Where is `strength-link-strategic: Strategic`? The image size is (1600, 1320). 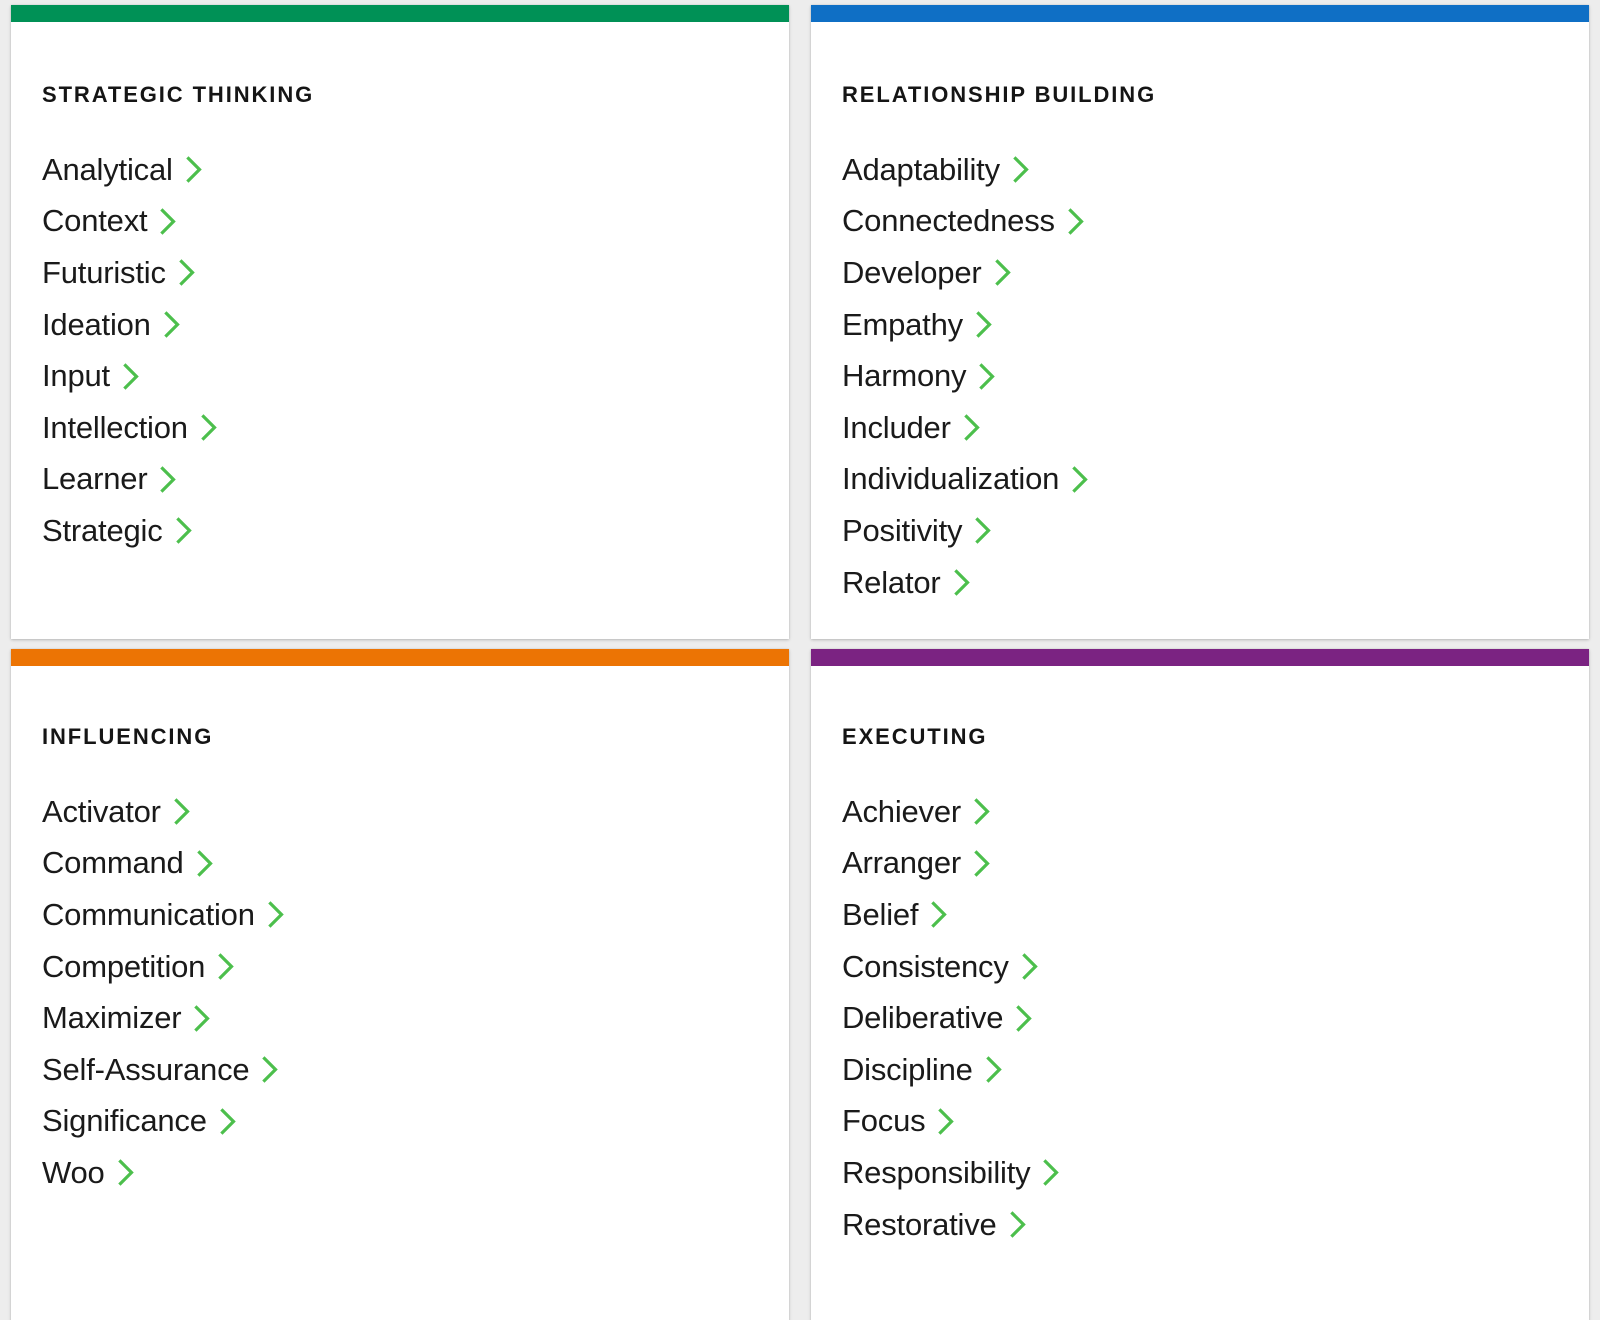
strength-link-strategic: Strategic is located at coordinates (117, 531).